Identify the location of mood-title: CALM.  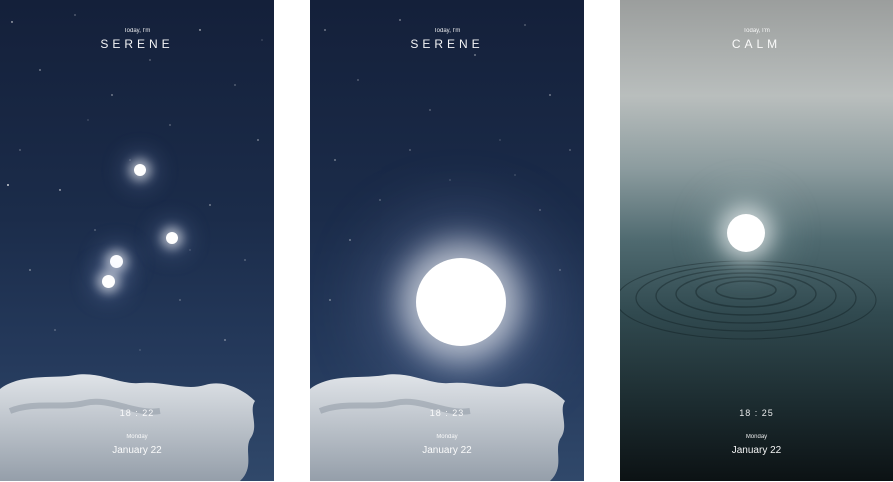
(756, 44).